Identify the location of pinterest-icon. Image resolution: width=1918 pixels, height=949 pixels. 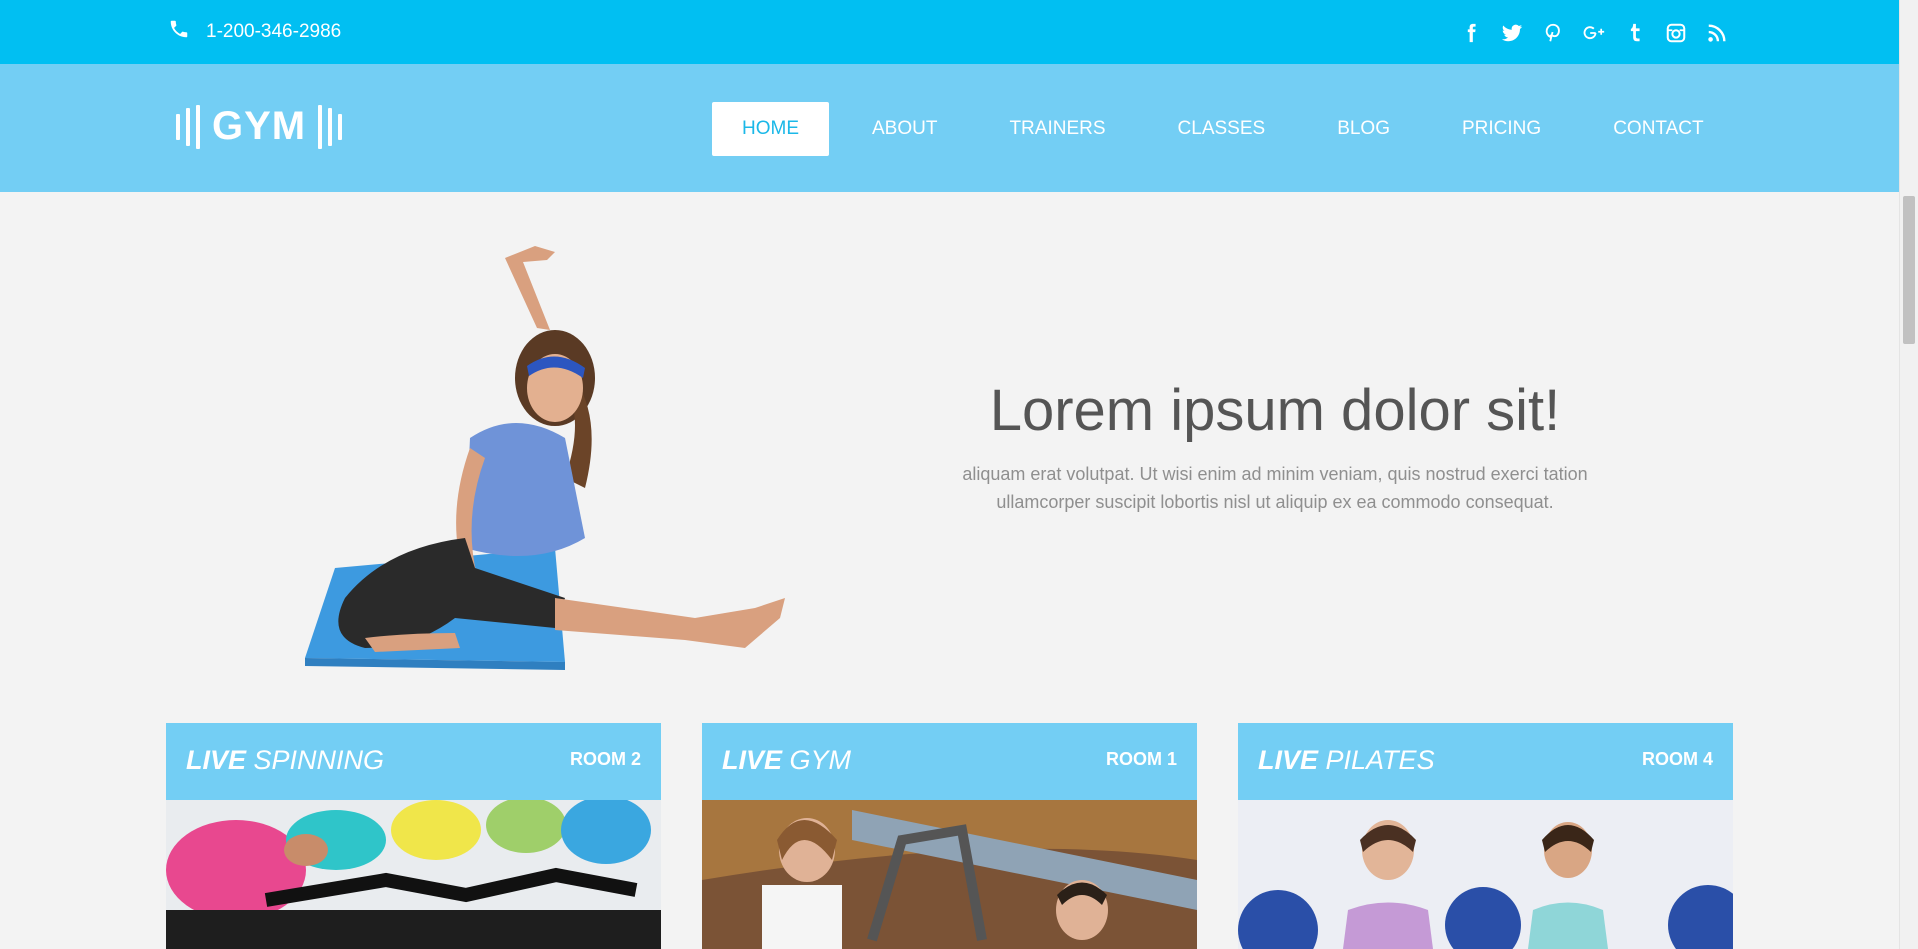
(1552, 33).